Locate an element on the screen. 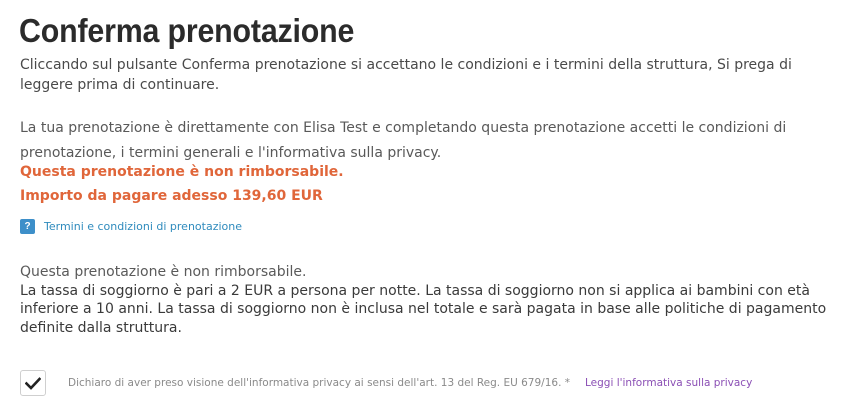 The height and width of the screenshot is (413, 854). policy-non-refundable: Questa prenotazione è non rimborsabile. is located at coordinates (163, 272).